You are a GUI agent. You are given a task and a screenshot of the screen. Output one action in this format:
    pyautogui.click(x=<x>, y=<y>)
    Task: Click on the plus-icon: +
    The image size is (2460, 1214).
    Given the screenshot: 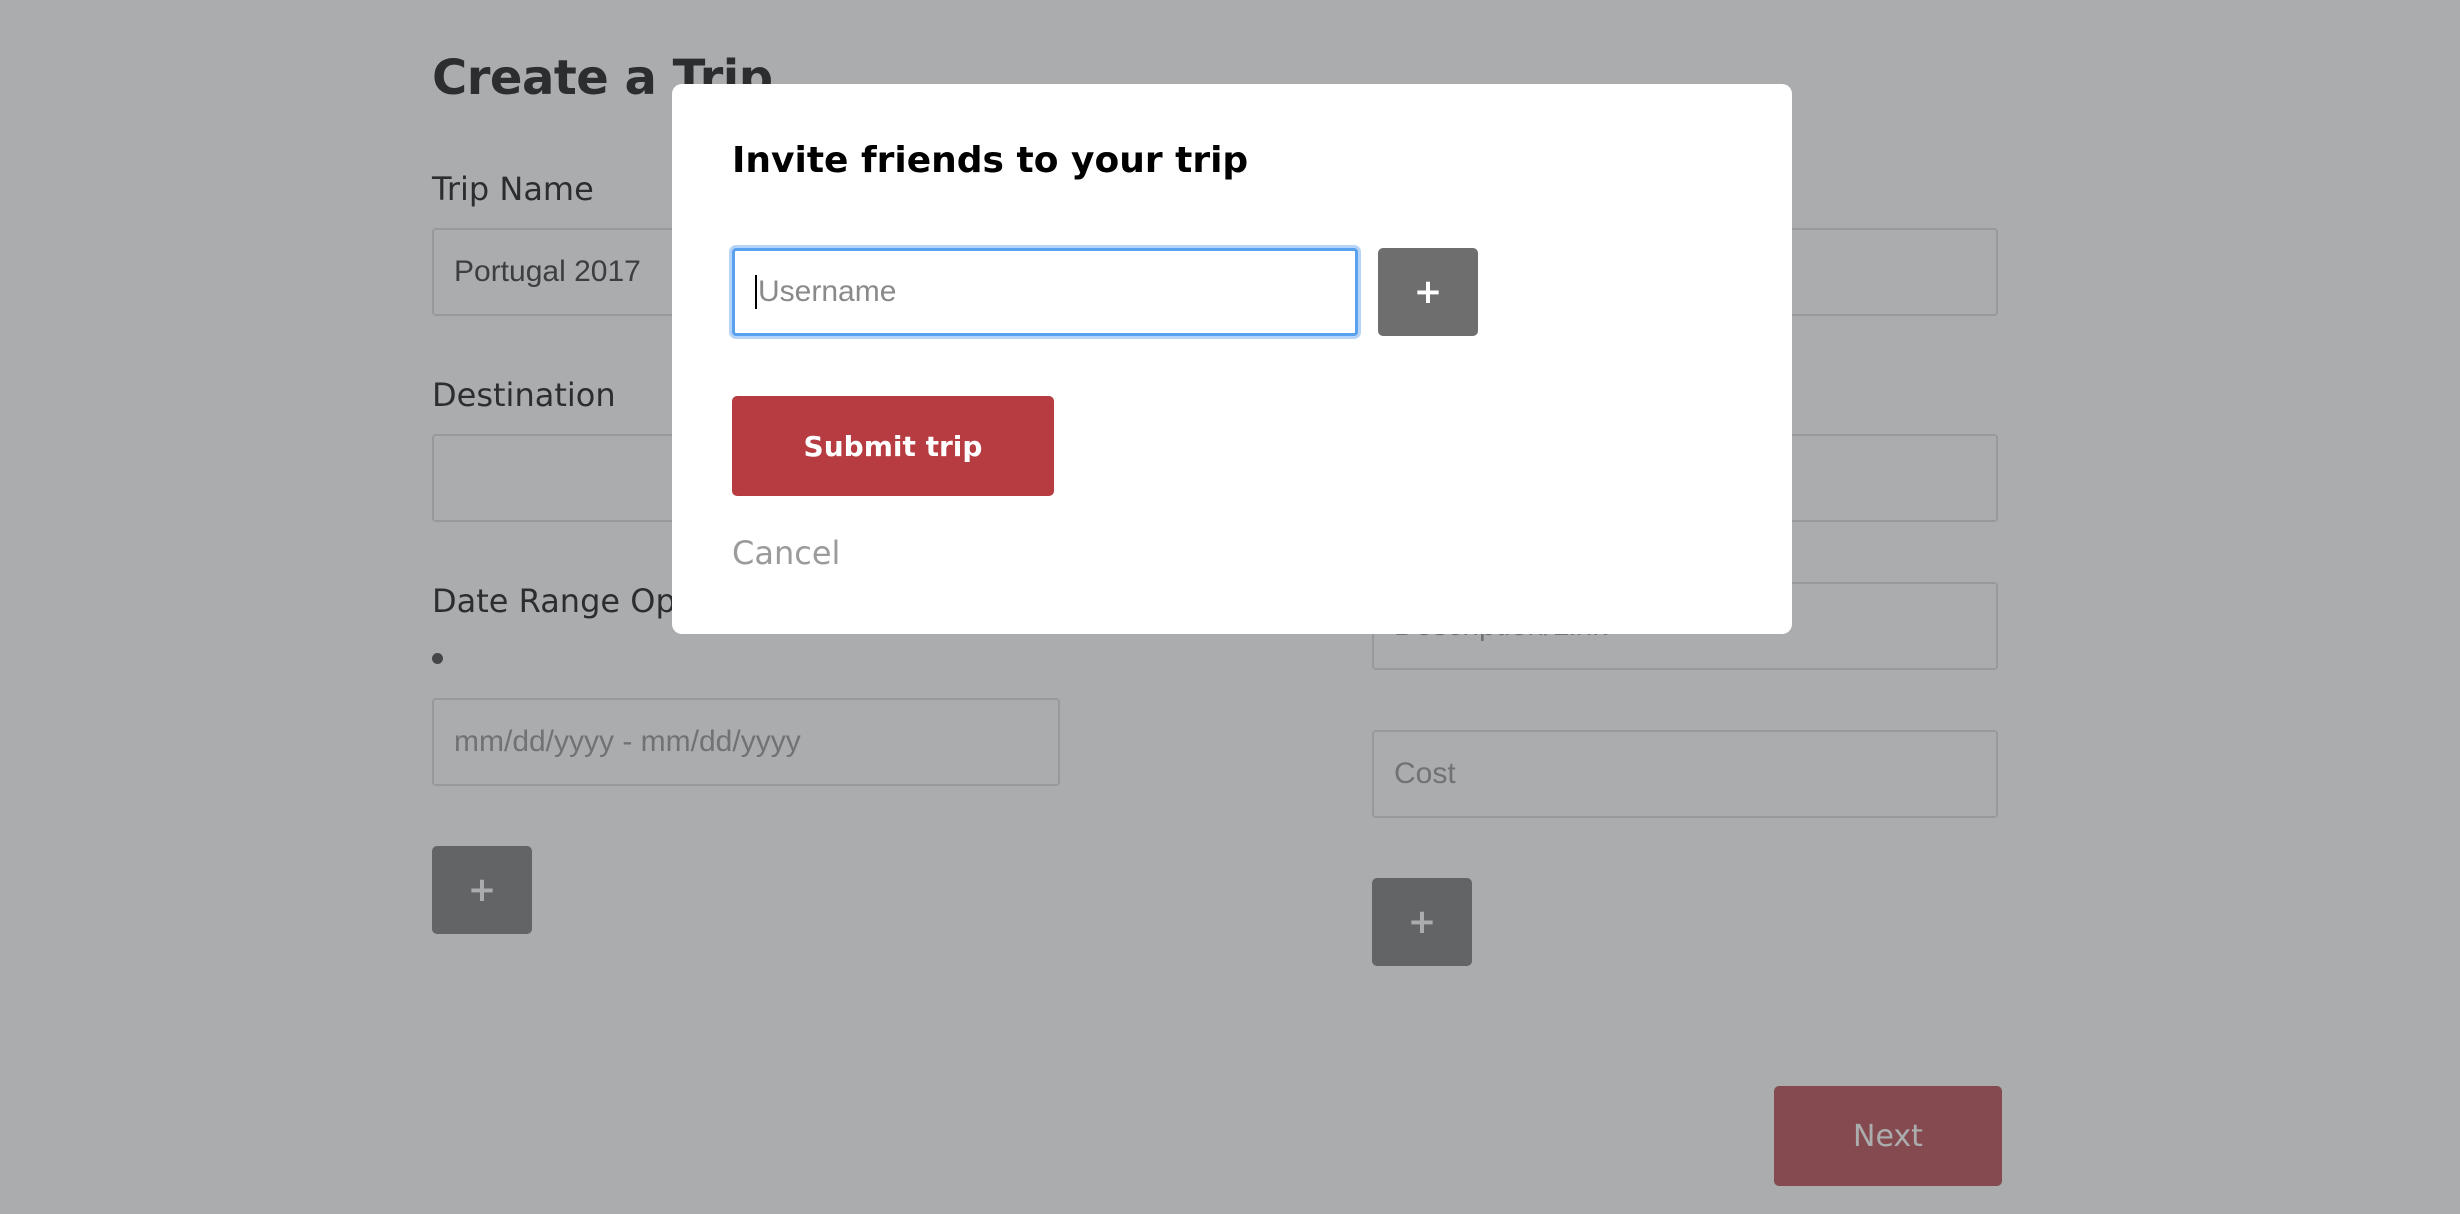 What is the action you would take?
    pyautogui.click(x=1428, y=292)
    